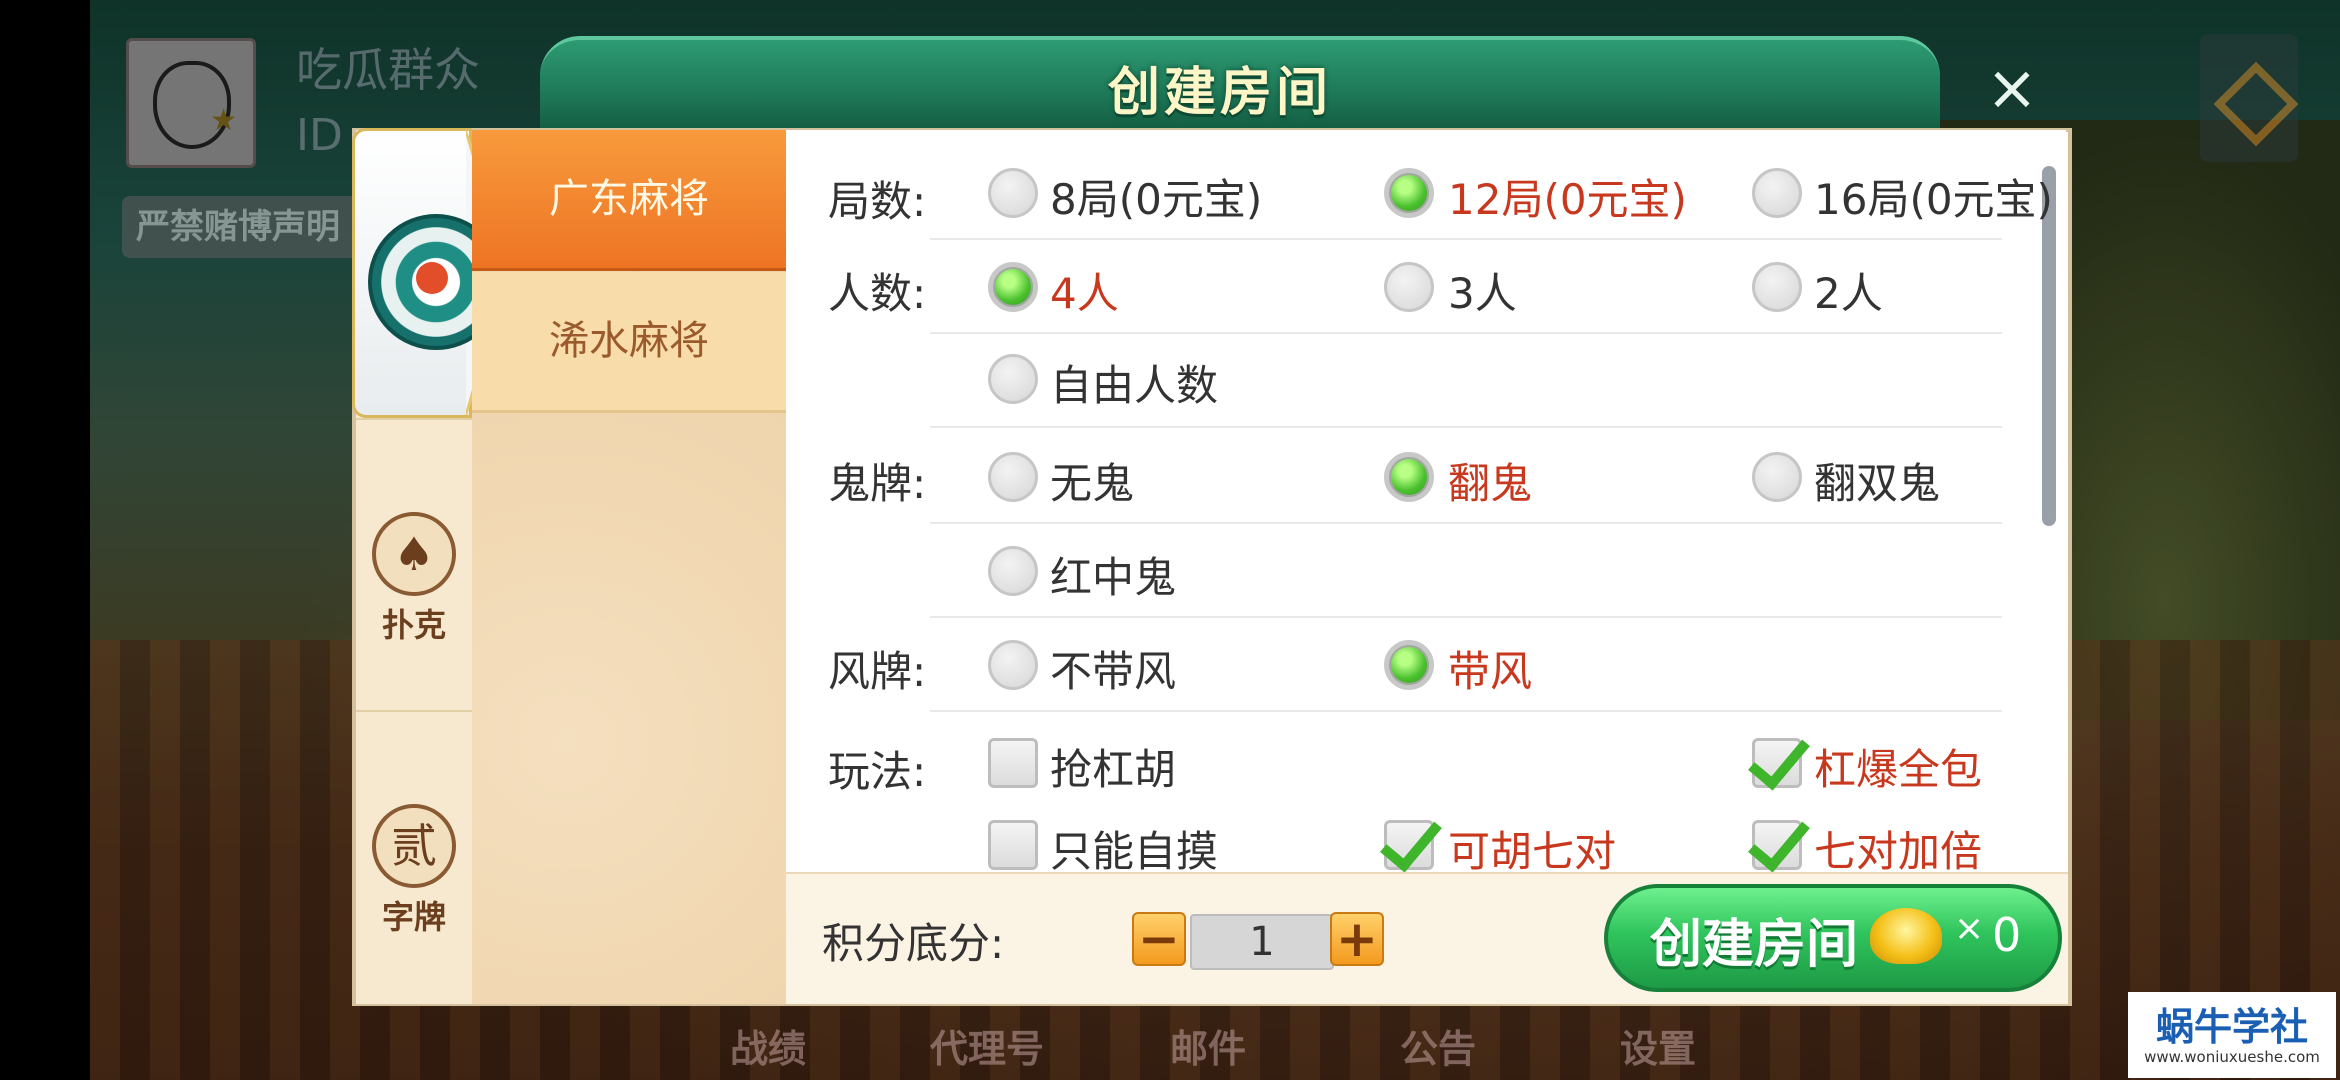  I want to click on player-id: ID, so click(319, 135).